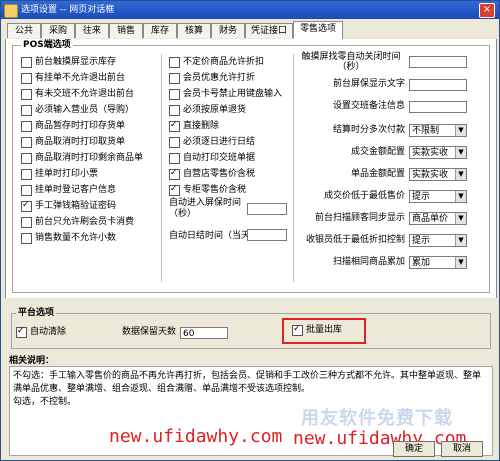 The height and width of the screenshot is (461, 500). What do you see at coordinates (438, 62) in the screenshot?
I see `touch-change-close-input` at bounding box center [438, 62].